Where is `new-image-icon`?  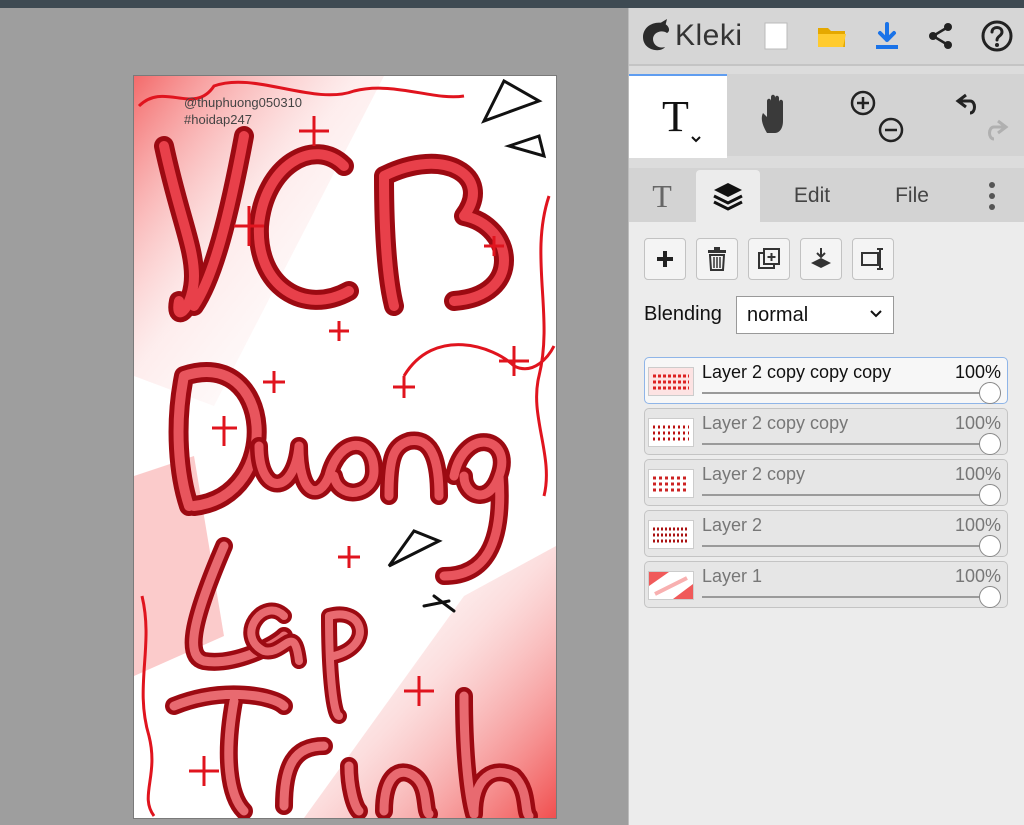 new-image-icon is located at coordinates (776, 36).